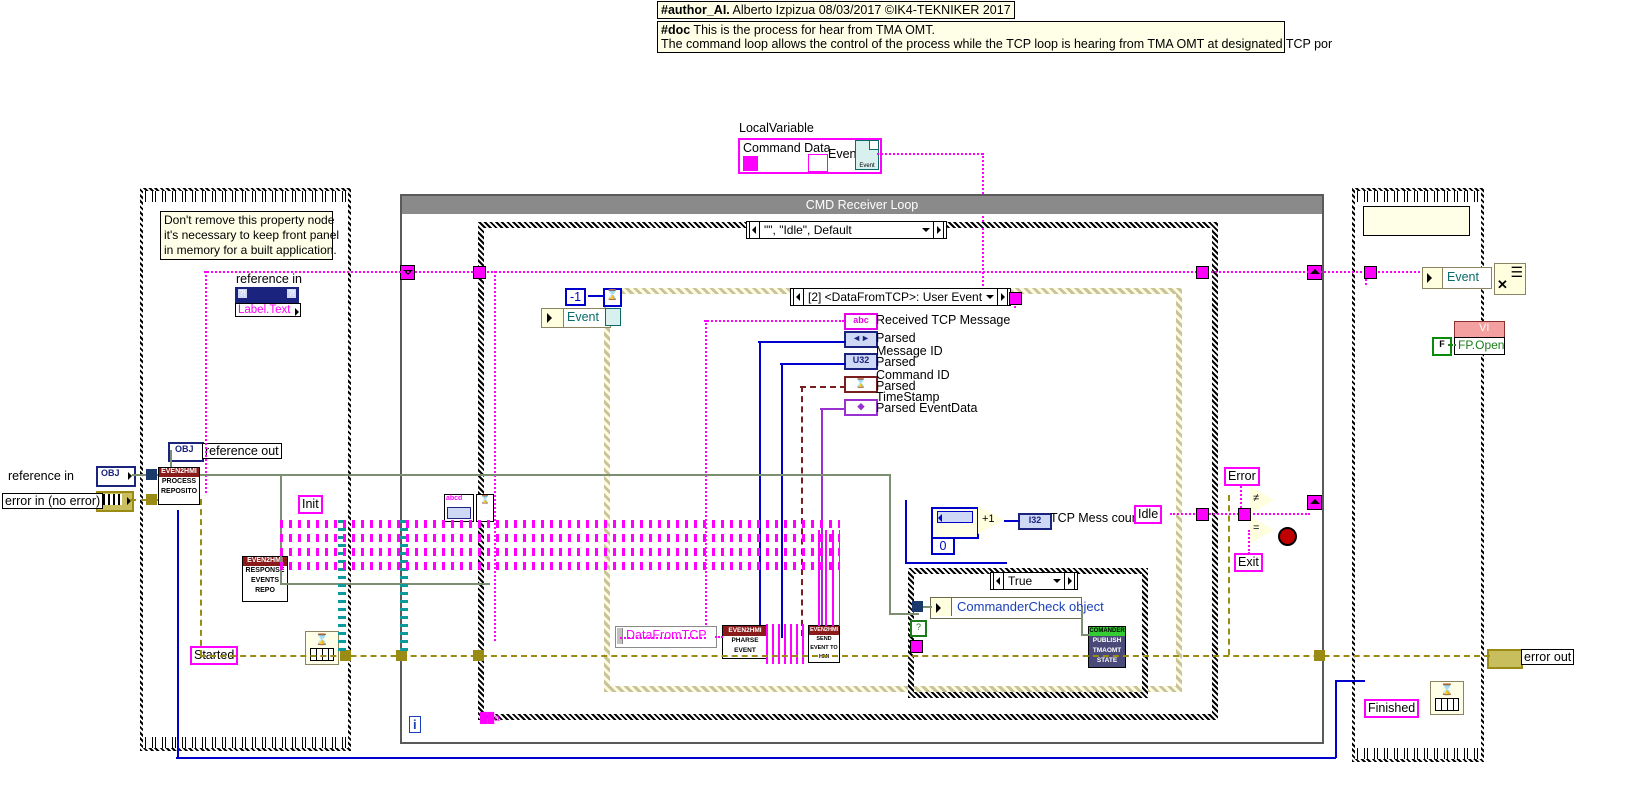 The image size is (1629, 788). Describe the element at coordinates (845, 656) in the screenshot. I see `wire-err-bottom` at that location.